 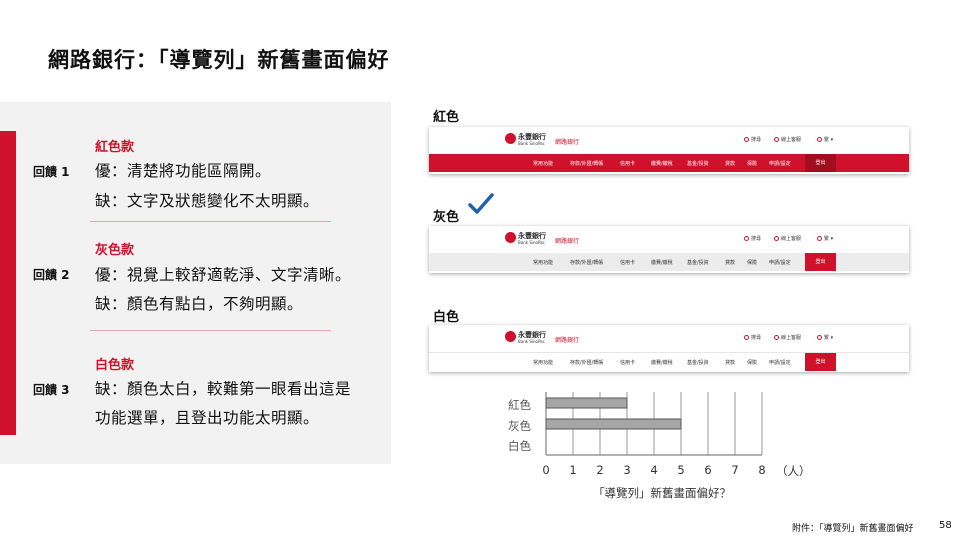 What do you see at coordinates (546, 470) in the screenshot?
I see `x-tick-label: 0` at bounding box center [546, 470].